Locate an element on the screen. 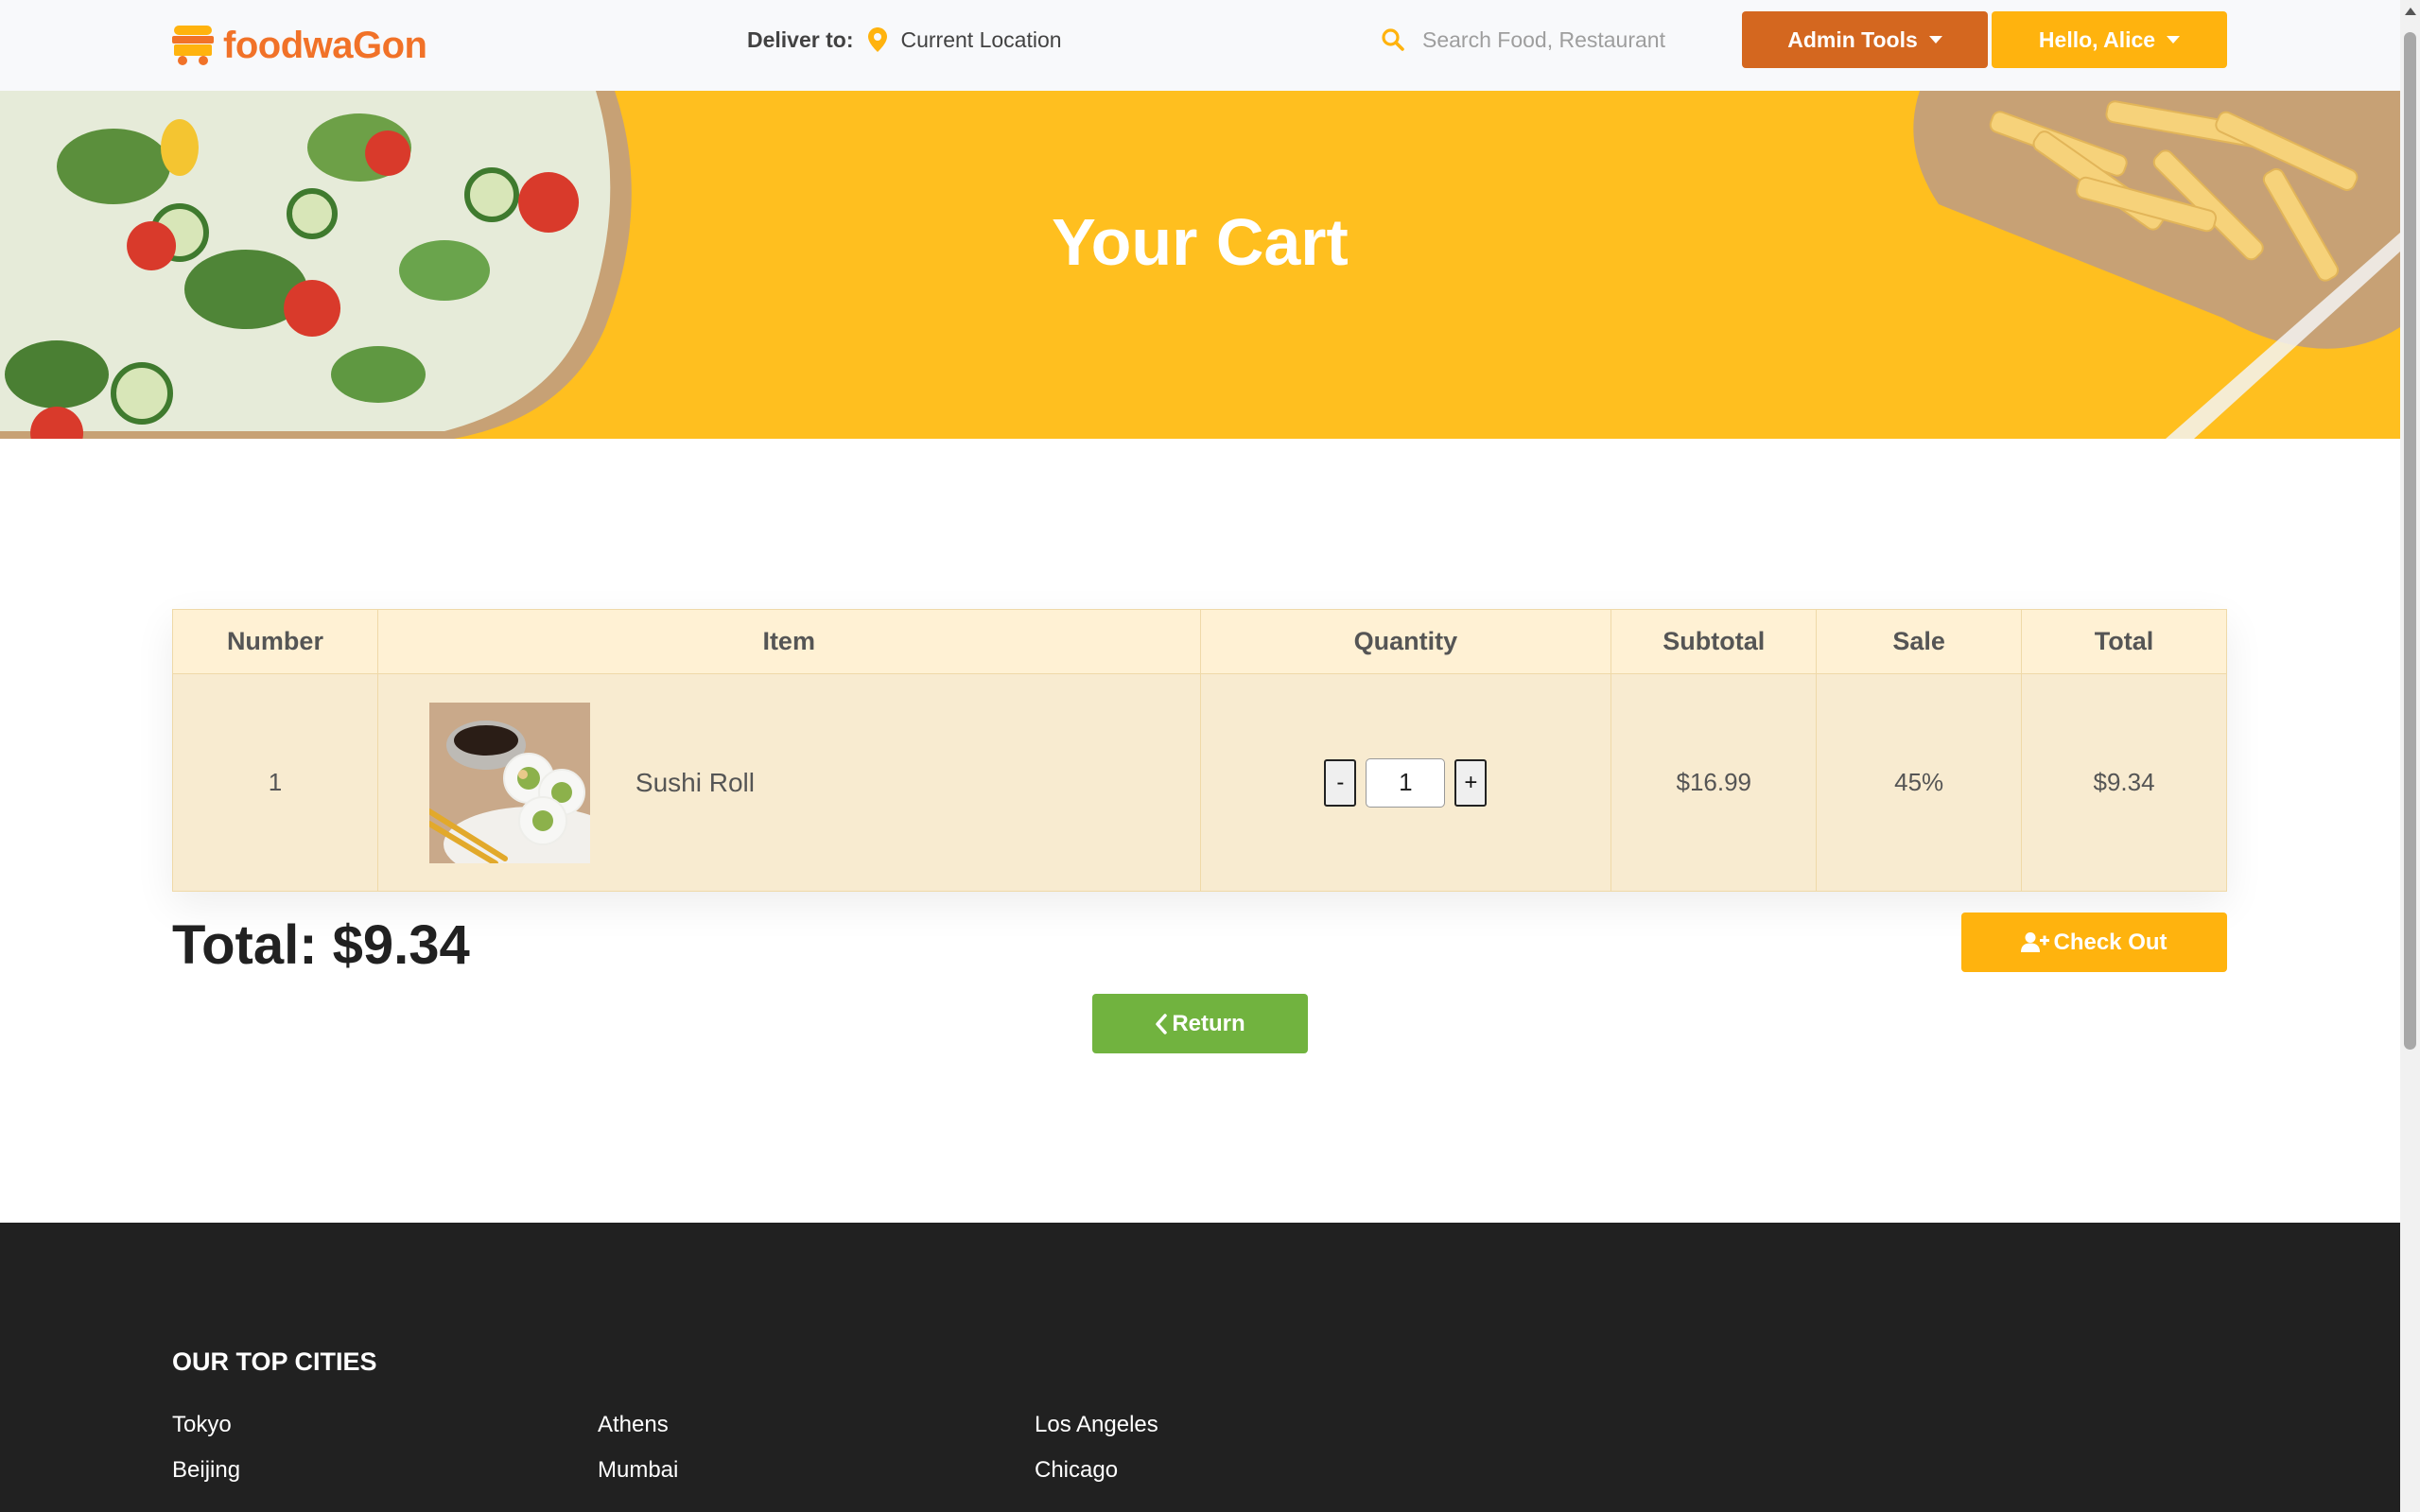 This screenshot has height=1512, width=2420. row-subtotal: $16.99 is located at coordinates (1714, 782).